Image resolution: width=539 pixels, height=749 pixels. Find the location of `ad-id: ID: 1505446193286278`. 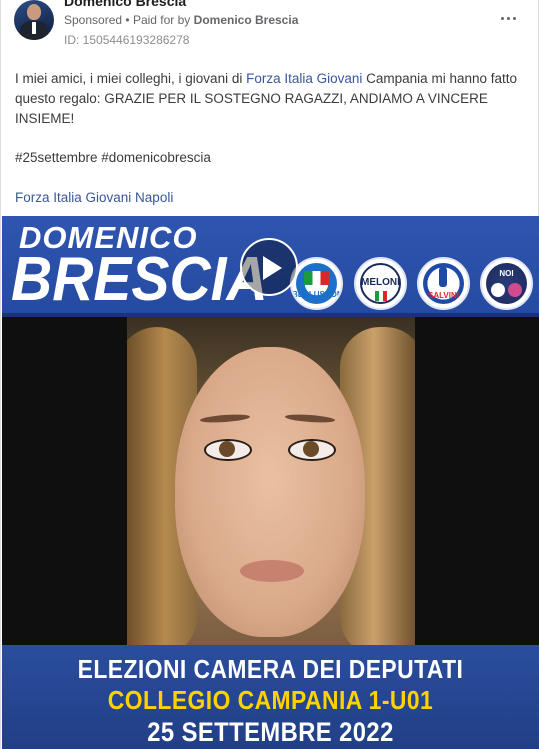

ad-id: ID: 1505446193286278 is located at coordinates (127, 40).